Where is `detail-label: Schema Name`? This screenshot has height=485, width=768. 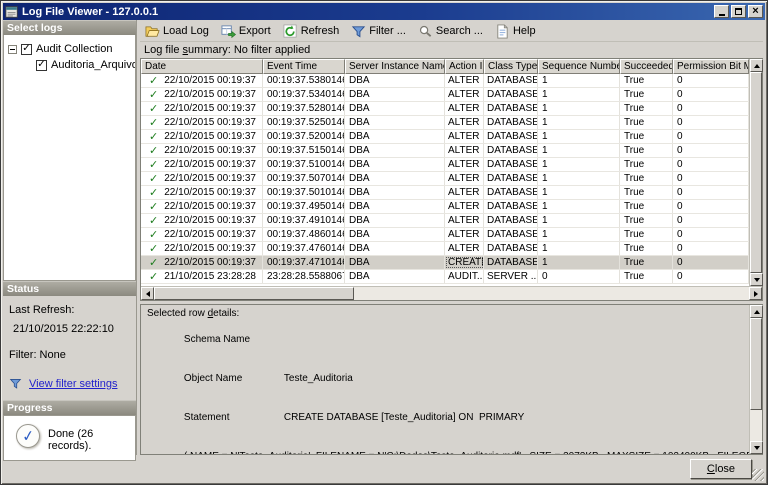
detail-label: Schema Name is located at coordinates (217, 339).